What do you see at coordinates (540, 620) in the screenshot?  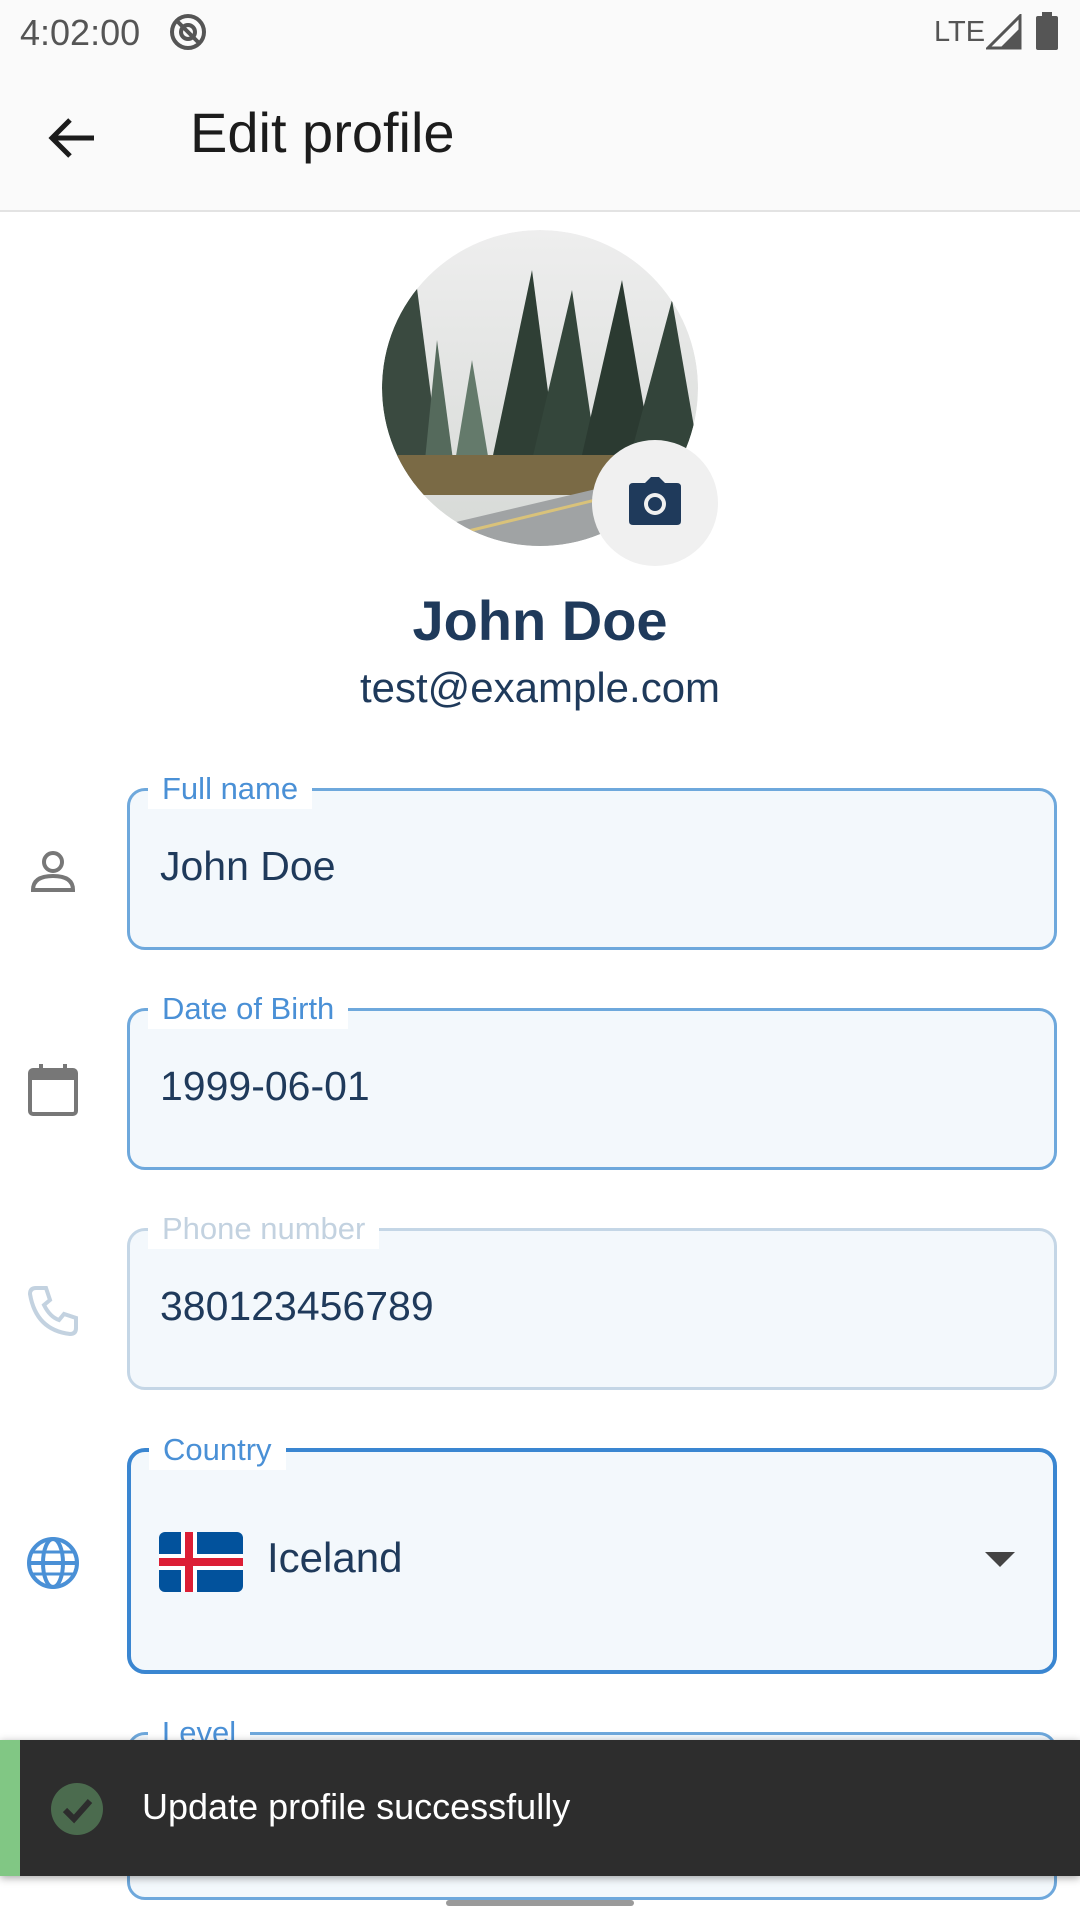 I see `profile-name: John Doe` at bounding box center [540, 620].